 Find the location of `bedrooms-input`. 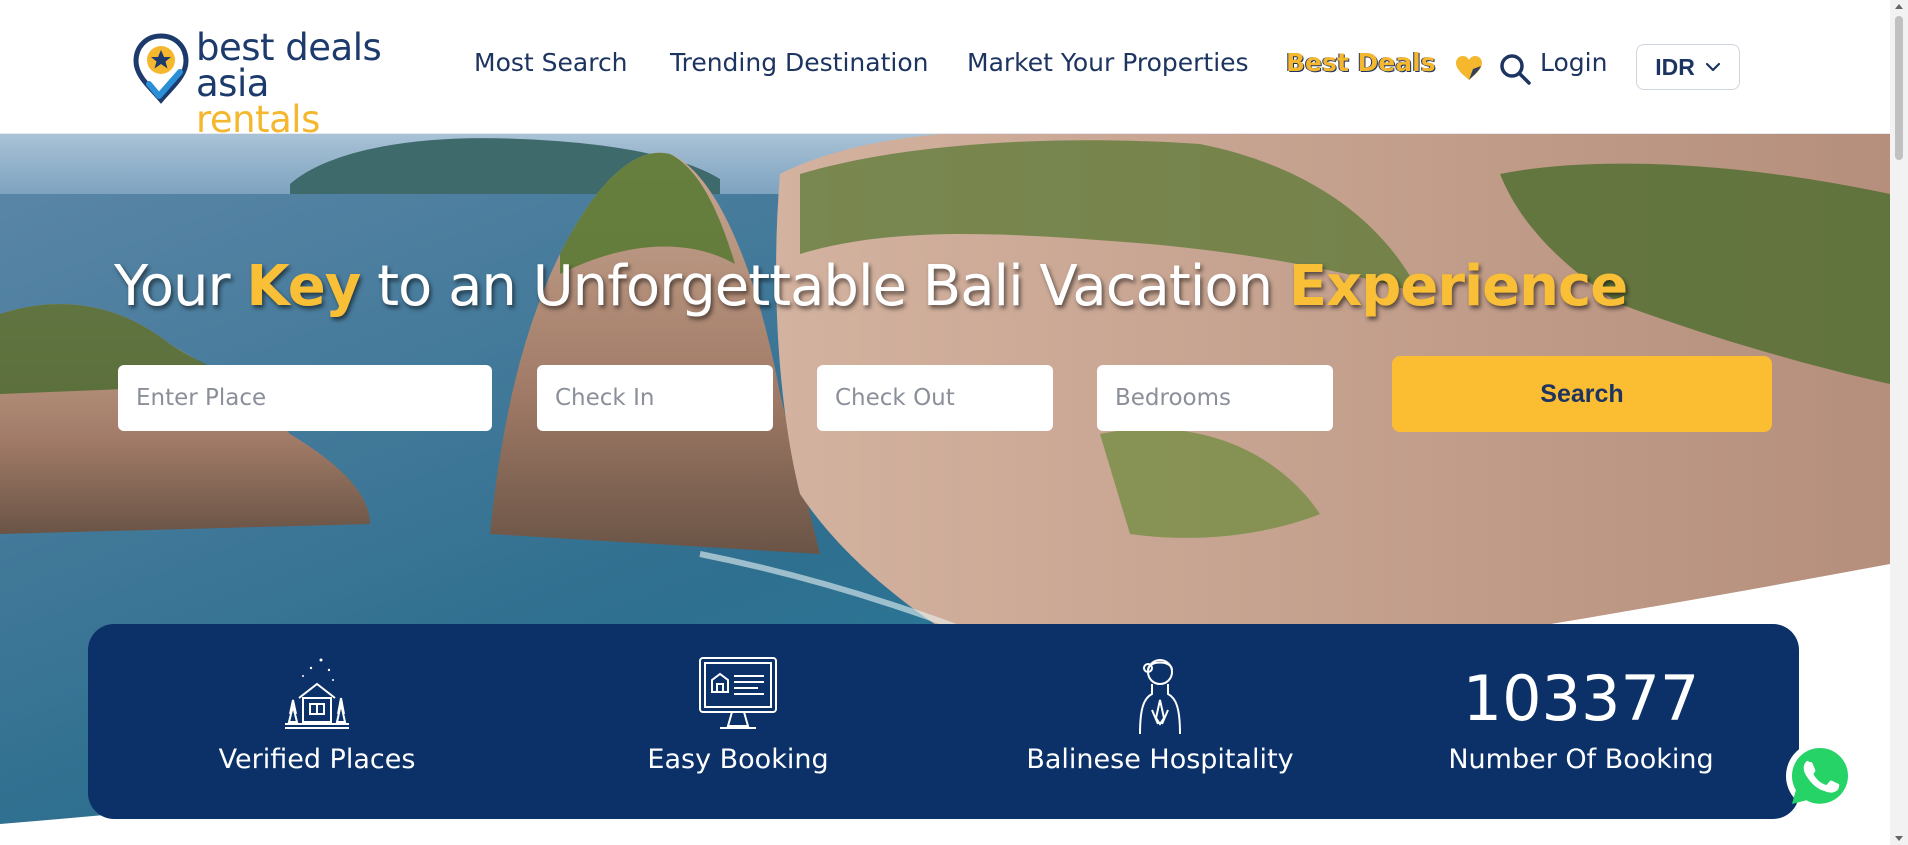

bedrooms-input is located at coordinates (1215, 398).